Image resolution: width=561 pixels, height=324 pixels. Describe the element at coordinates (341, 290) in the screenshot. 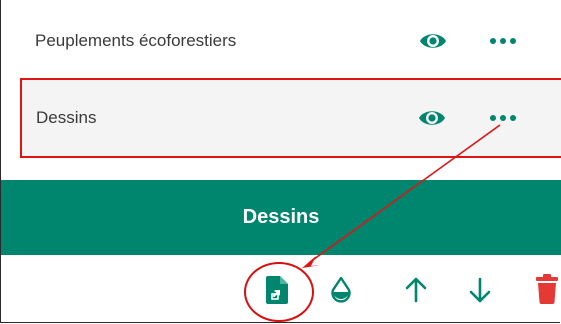

I see `fill-drop-icon` at that location.